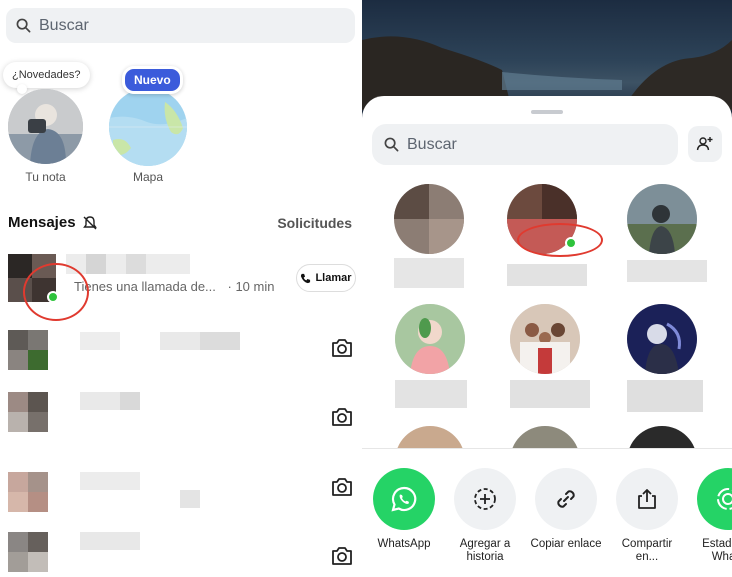 Image resolution: width=732 pixels, height=577 pixels. Describe the element at coordinates (714, 499) in the screenshot. I see `whatsapp-status-button` at that location.